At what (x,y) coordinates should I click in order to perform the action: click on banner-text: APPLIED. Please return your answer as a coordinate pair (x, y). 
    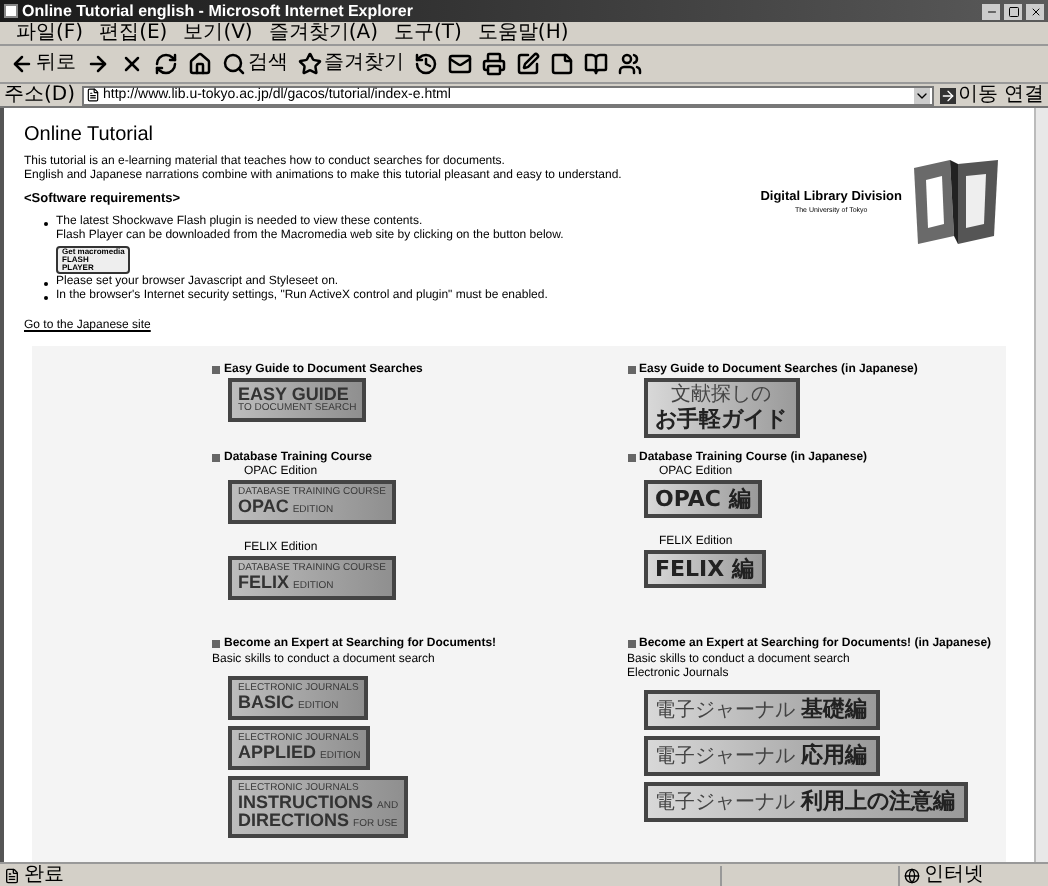
    Looking at the image, I should click on (277, 753).